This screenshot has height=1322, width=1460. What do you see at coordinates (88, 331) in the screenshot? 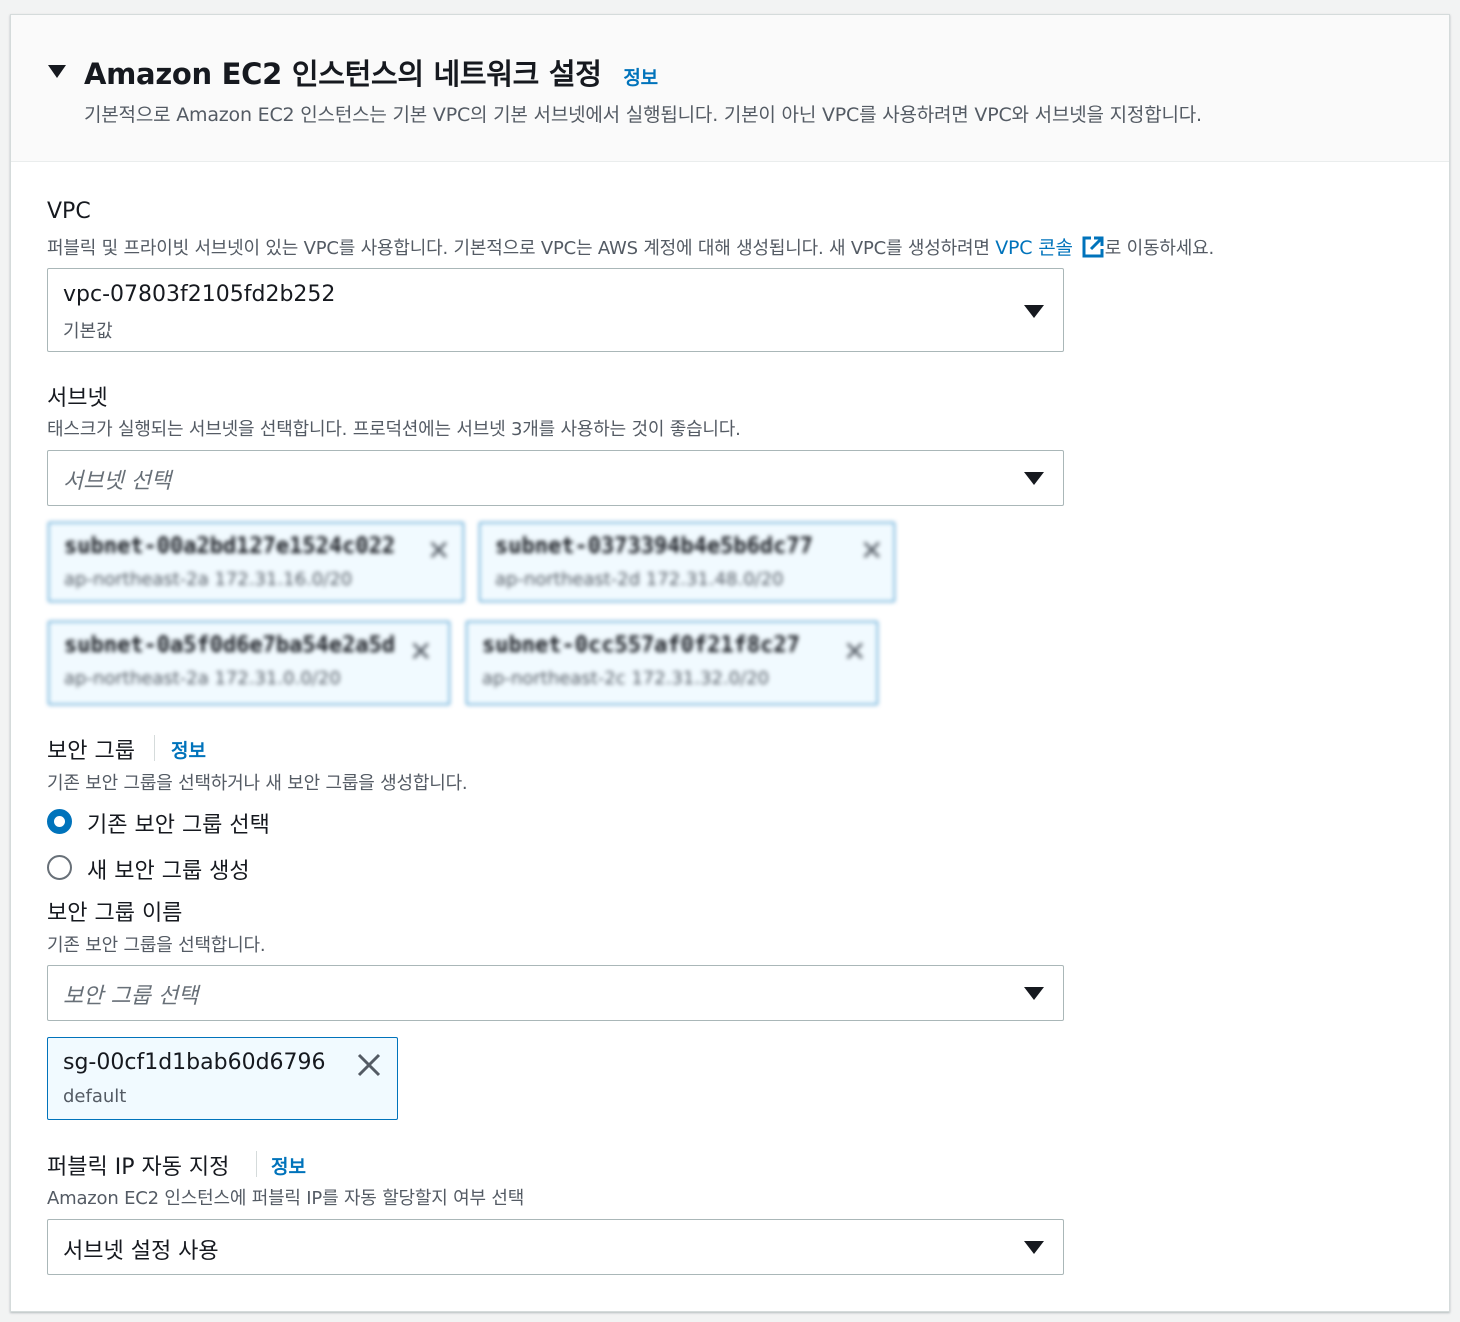
I see `vpc-select-sub: 기본값` at bounding box center [88, 331].